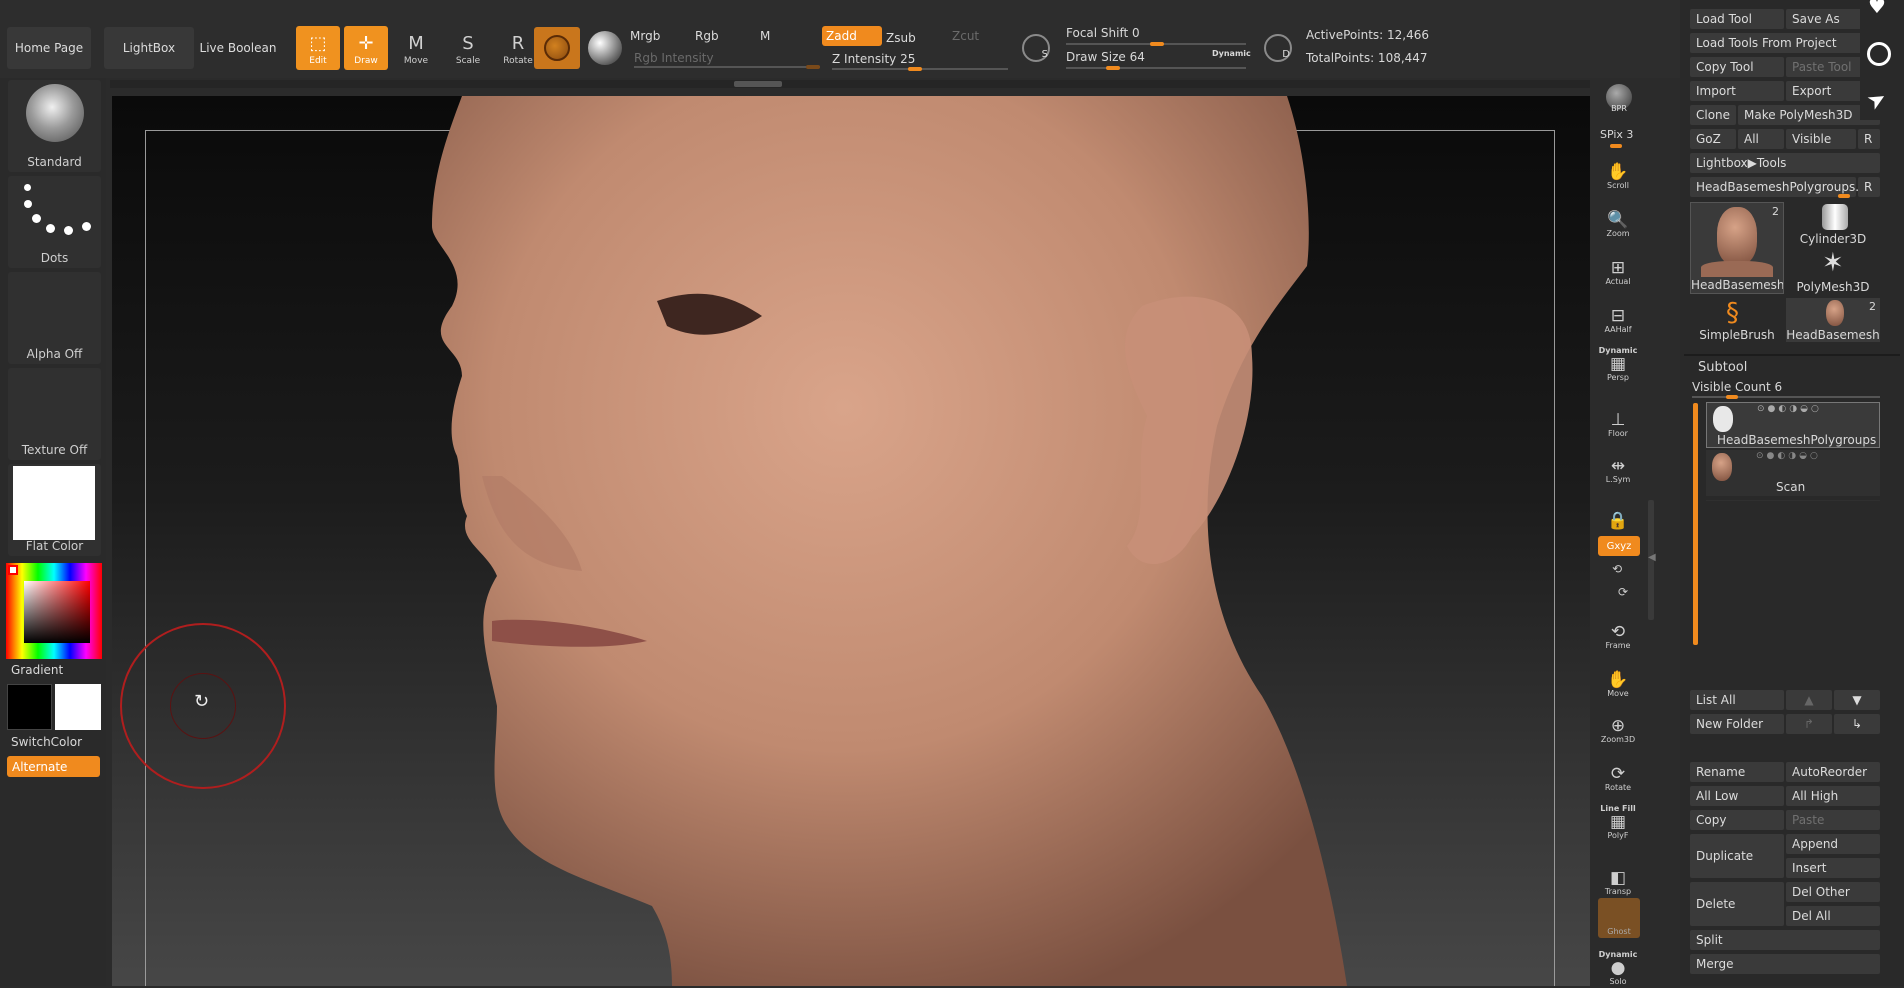  What do you see at coordinates (1833, 772) in the screenshot?
I see `autoreorder-button: AutoReorder` at bounding box center [1833, 772].